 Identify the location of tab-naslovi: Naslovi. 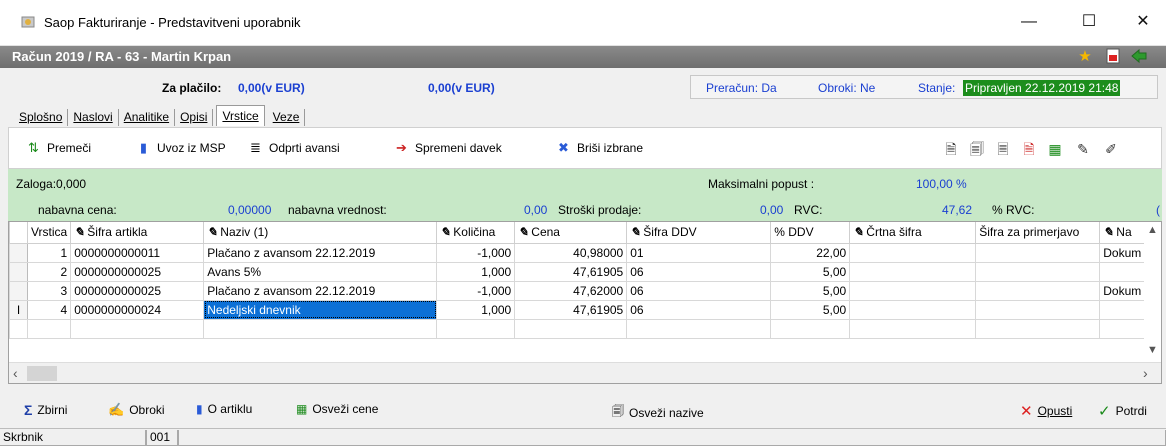
(93, 117).